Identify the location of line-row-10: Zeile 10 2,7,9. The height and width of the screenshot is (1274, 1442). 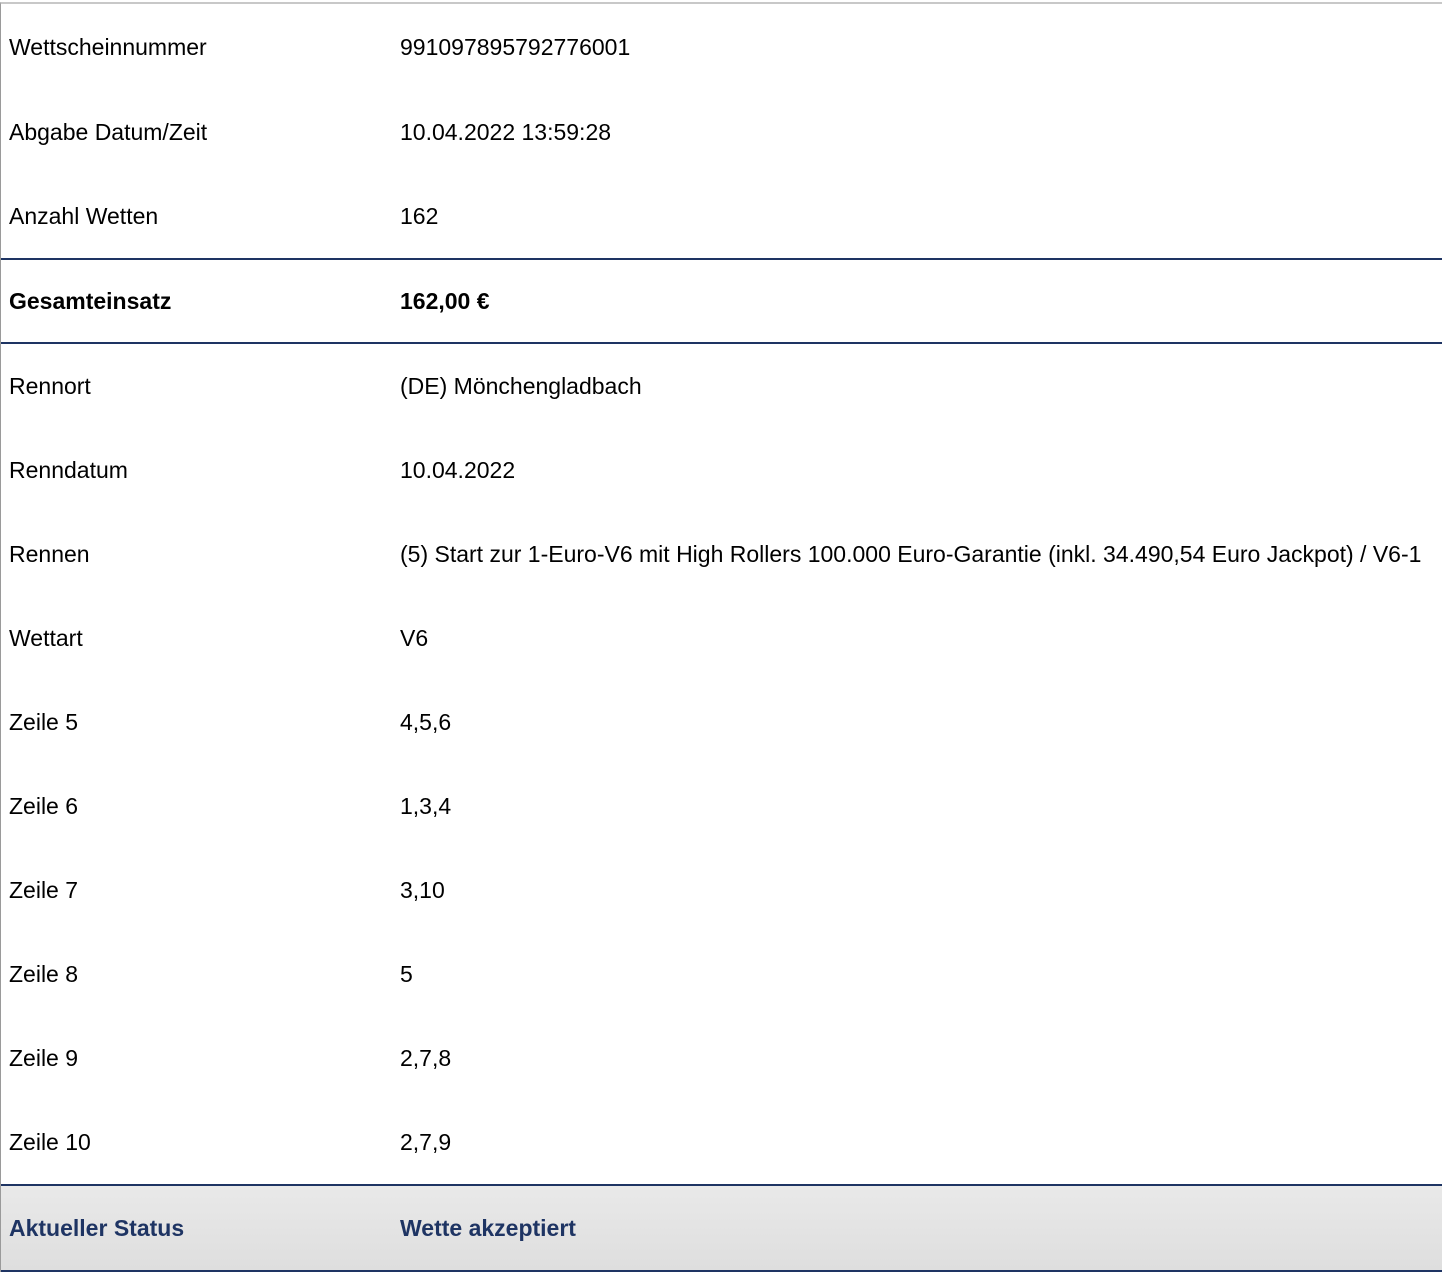
(721, 1142).